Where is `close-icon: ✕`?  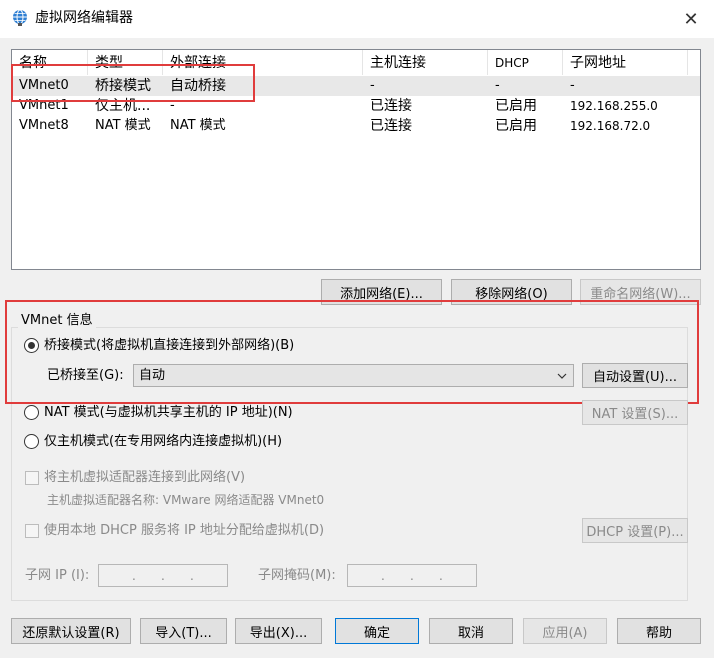
close-icon: ✕ is located at coordinates (691, 19).